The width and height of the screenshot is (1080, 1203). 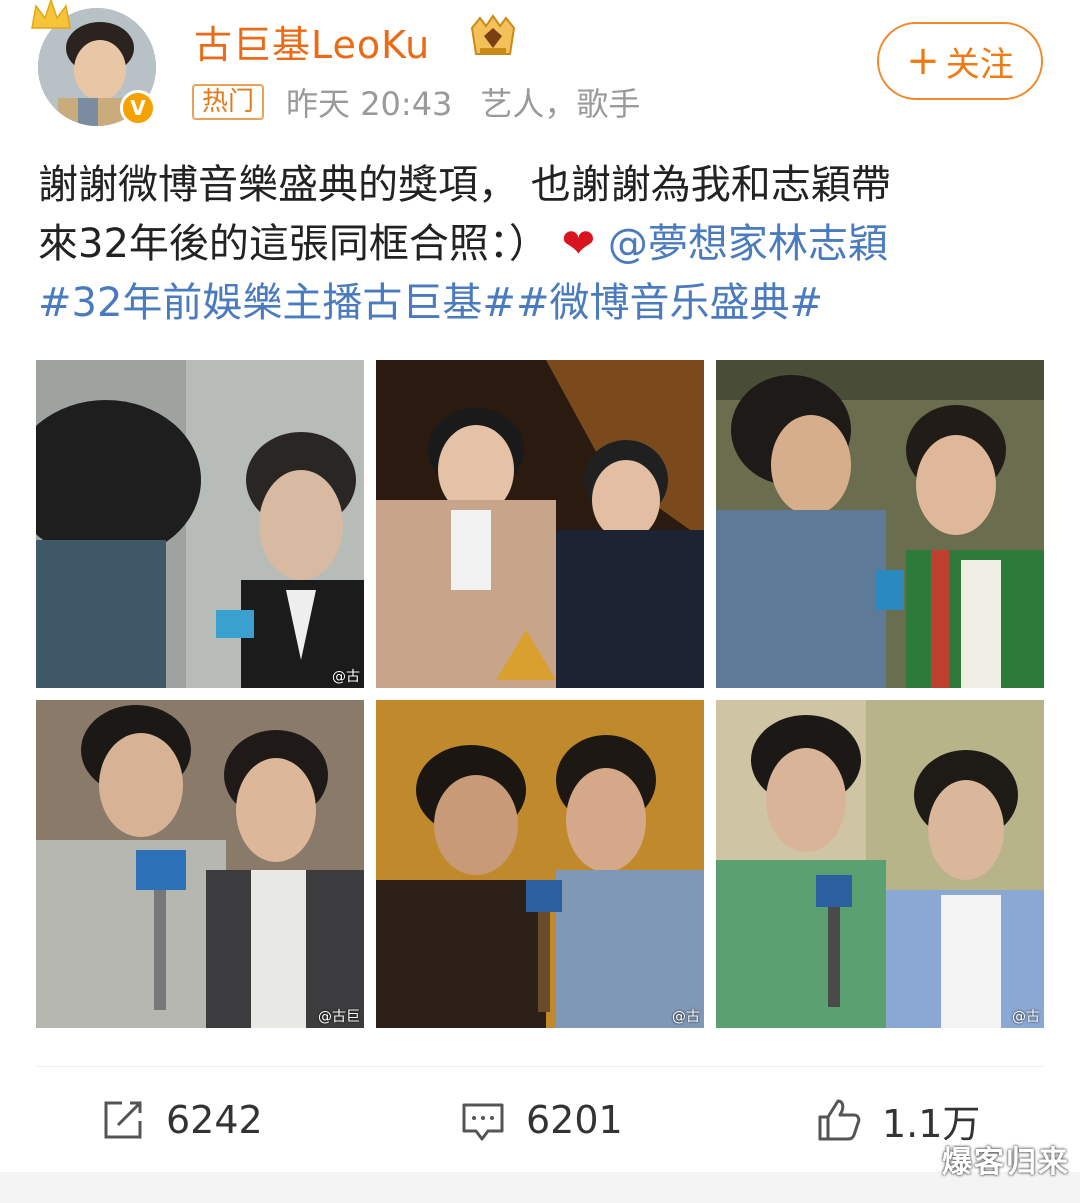 I want to click on crown-icon, so click(x=51, y=14).